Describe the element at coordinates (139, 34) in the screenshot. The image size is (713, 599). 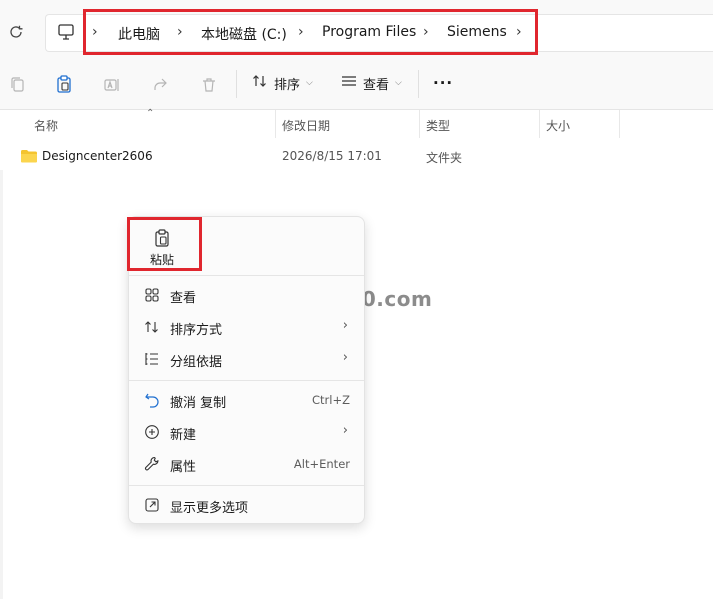
I see `breadcrumb-this-pc: 此电脑` at that location.